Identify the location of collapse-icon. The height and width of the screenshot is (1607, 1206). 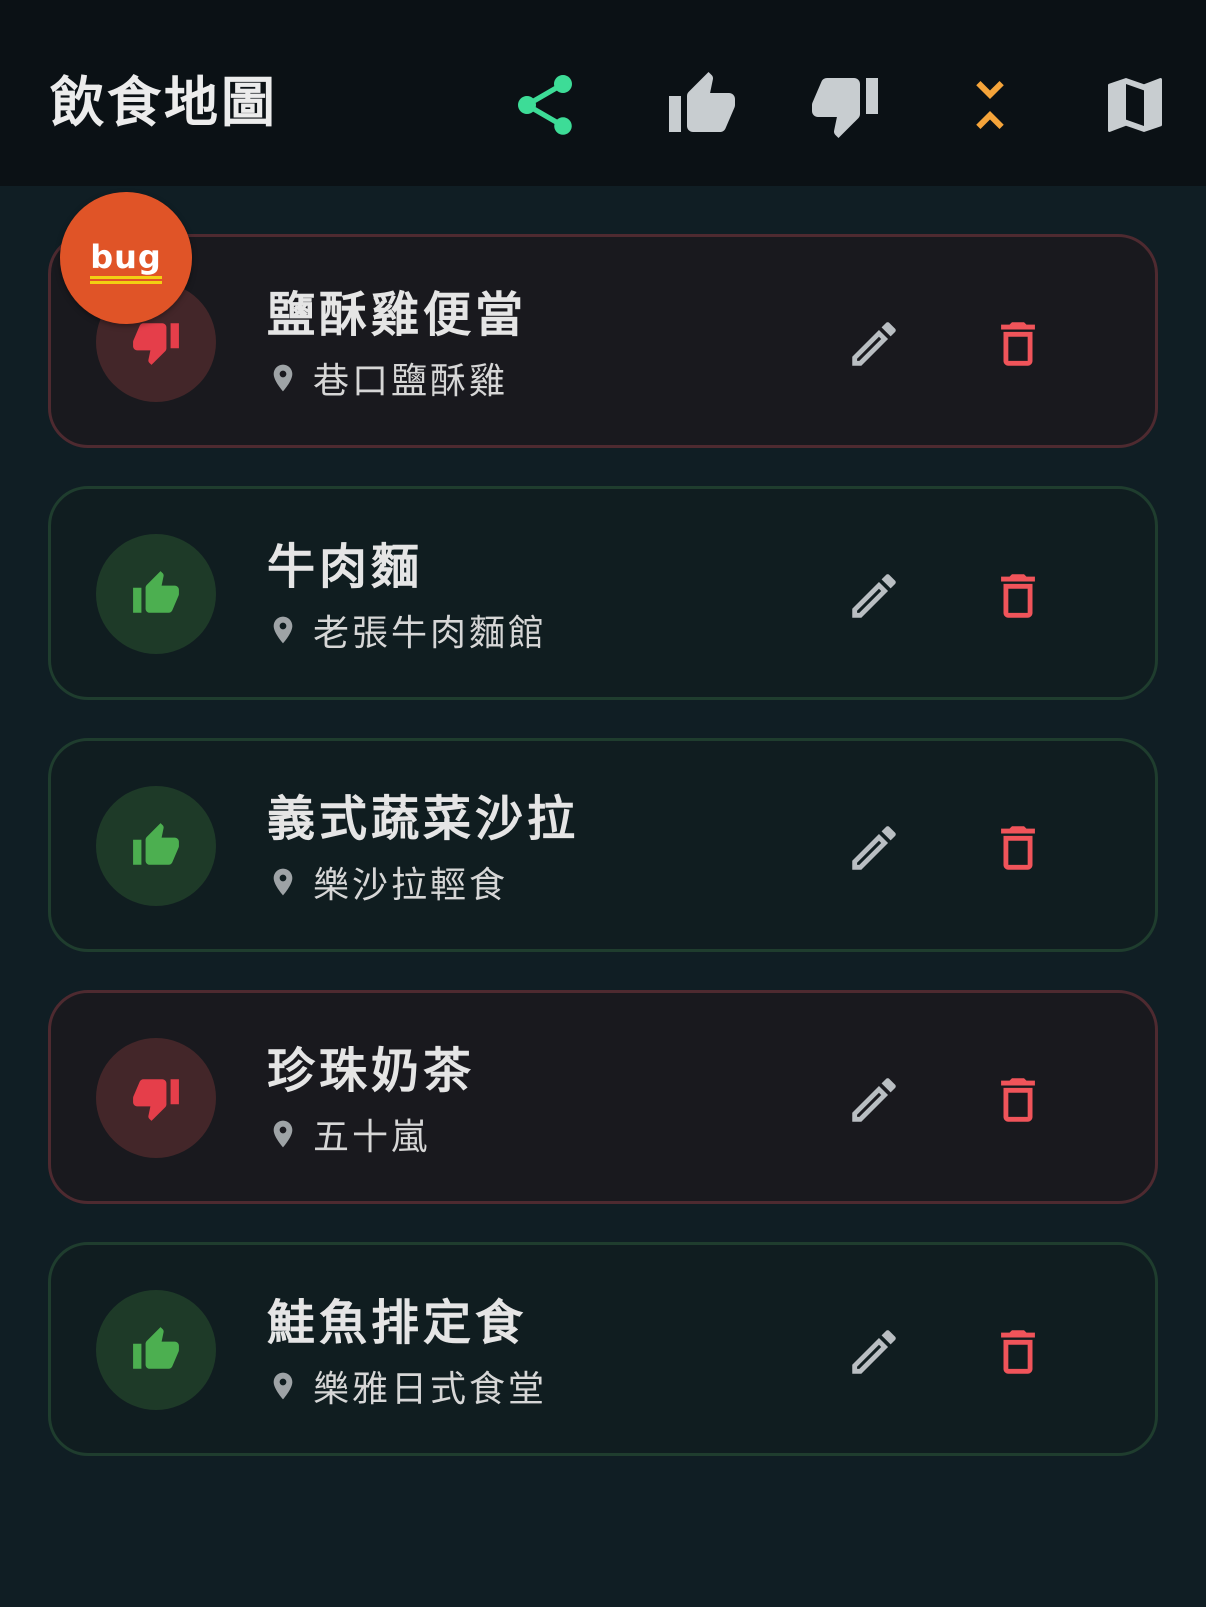
(990, 105).